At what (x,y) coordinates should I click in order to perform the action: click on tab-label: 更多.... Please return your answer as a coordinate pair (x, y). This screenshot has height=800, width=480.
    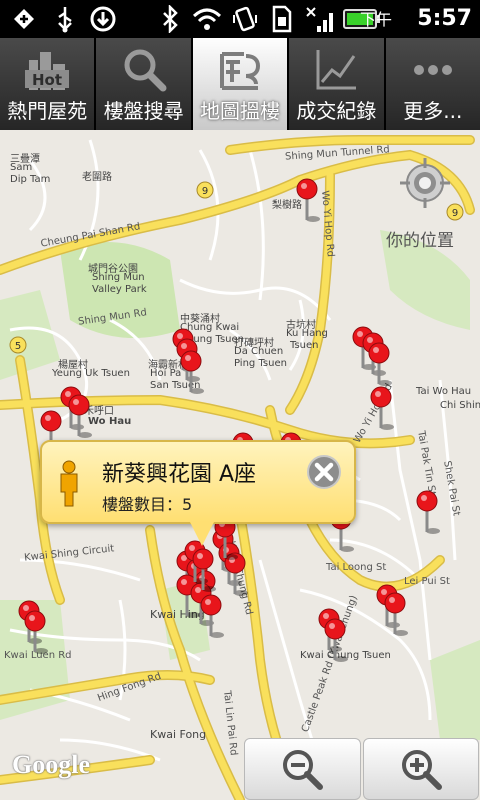
    Looking at the image, I should click on (433, 111).